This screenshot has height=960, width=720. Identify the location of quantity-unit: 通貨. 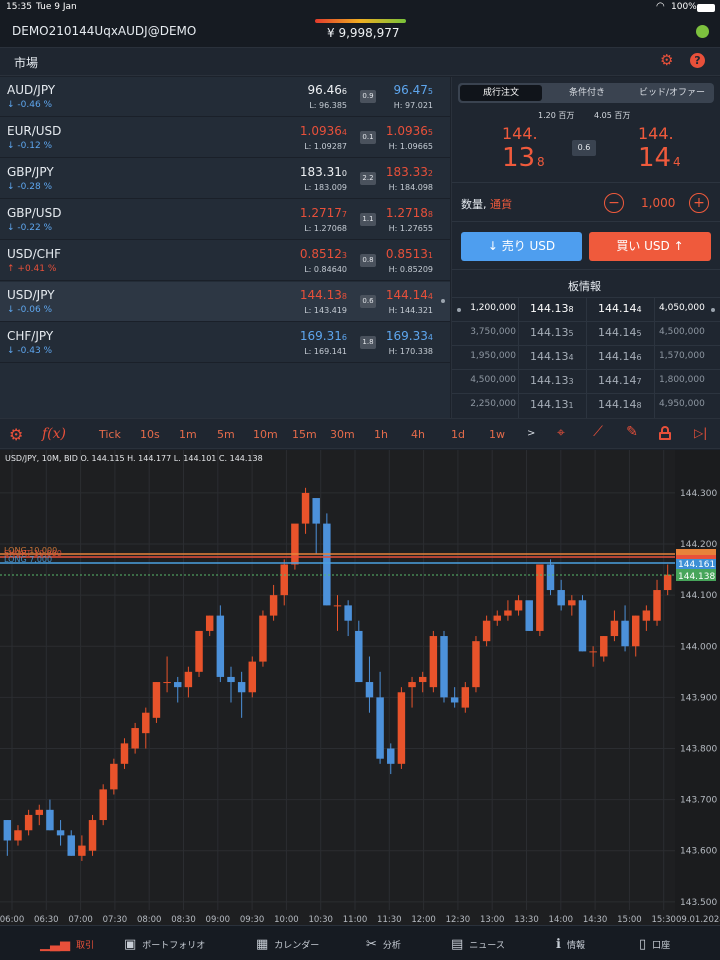
(501, 204).